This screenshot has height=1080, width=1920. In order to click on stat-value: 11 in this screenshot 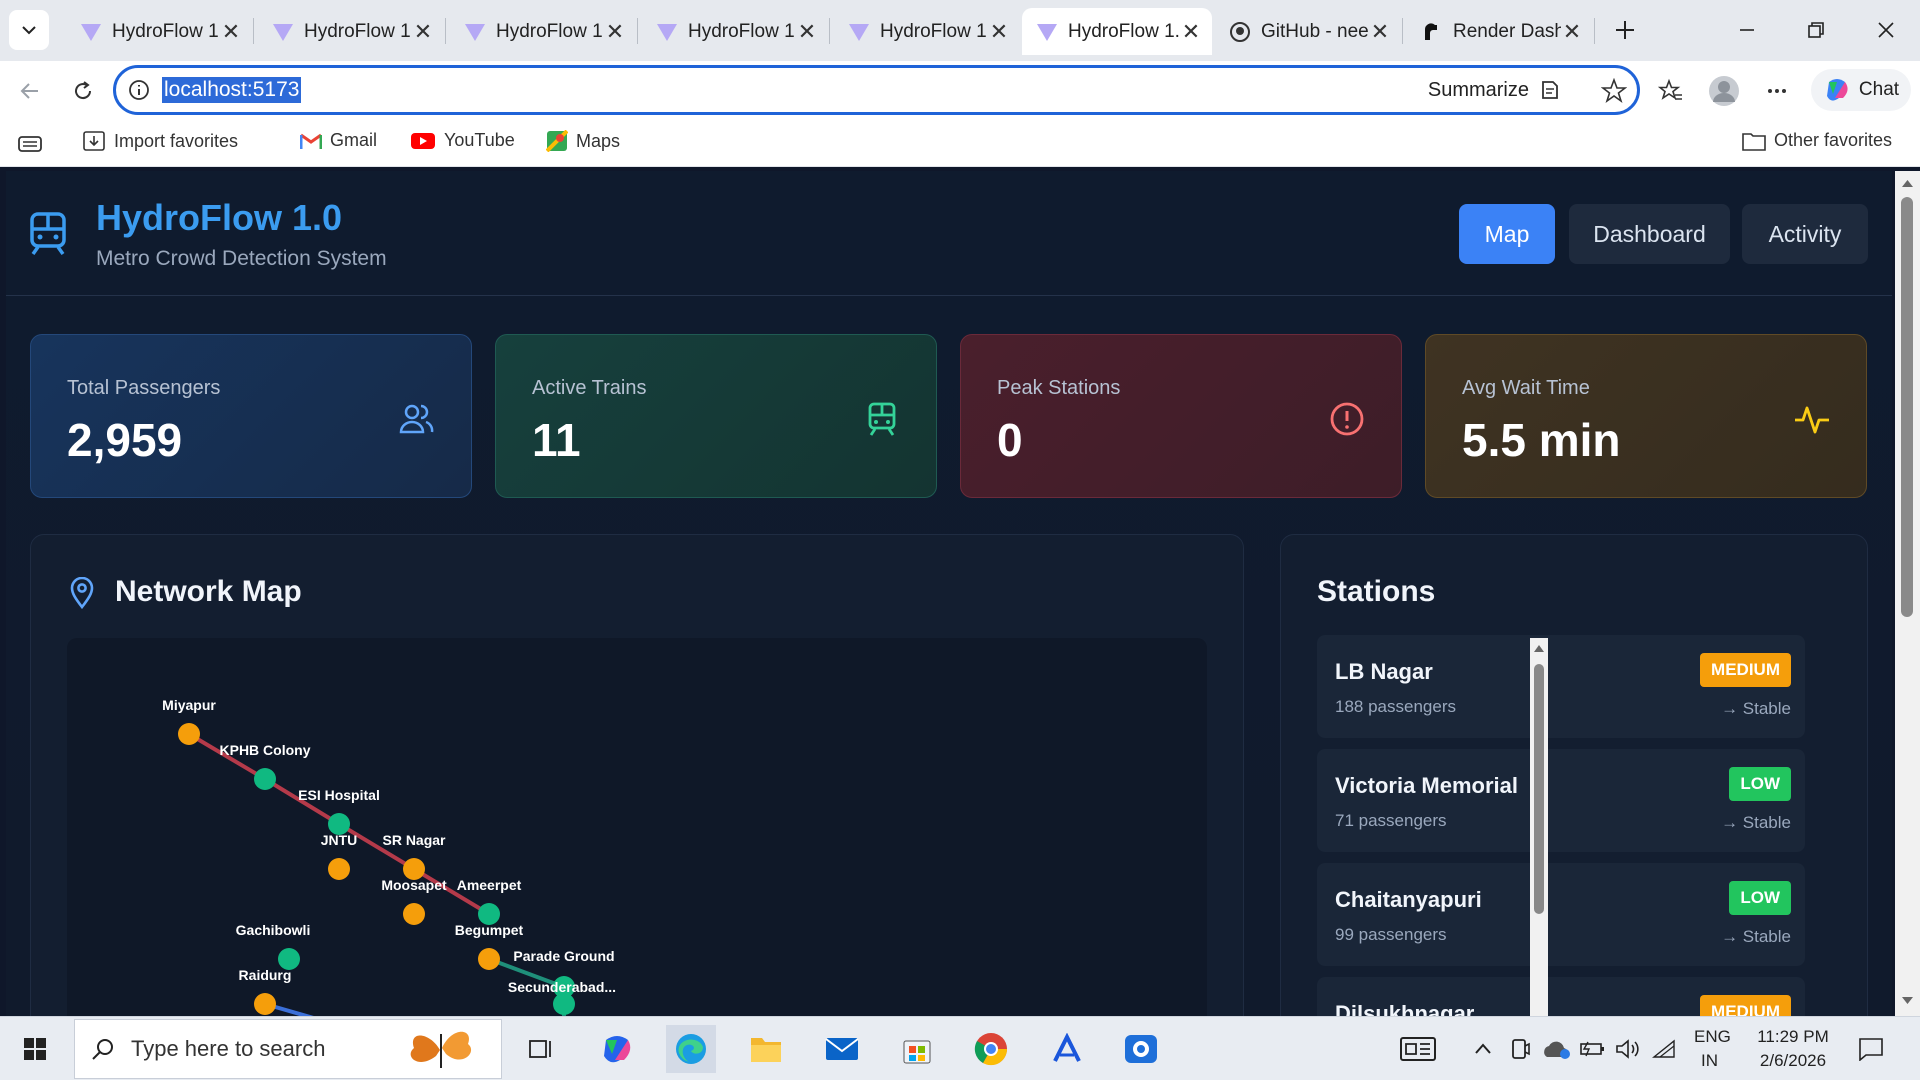, I will do `click(556, 440)`.